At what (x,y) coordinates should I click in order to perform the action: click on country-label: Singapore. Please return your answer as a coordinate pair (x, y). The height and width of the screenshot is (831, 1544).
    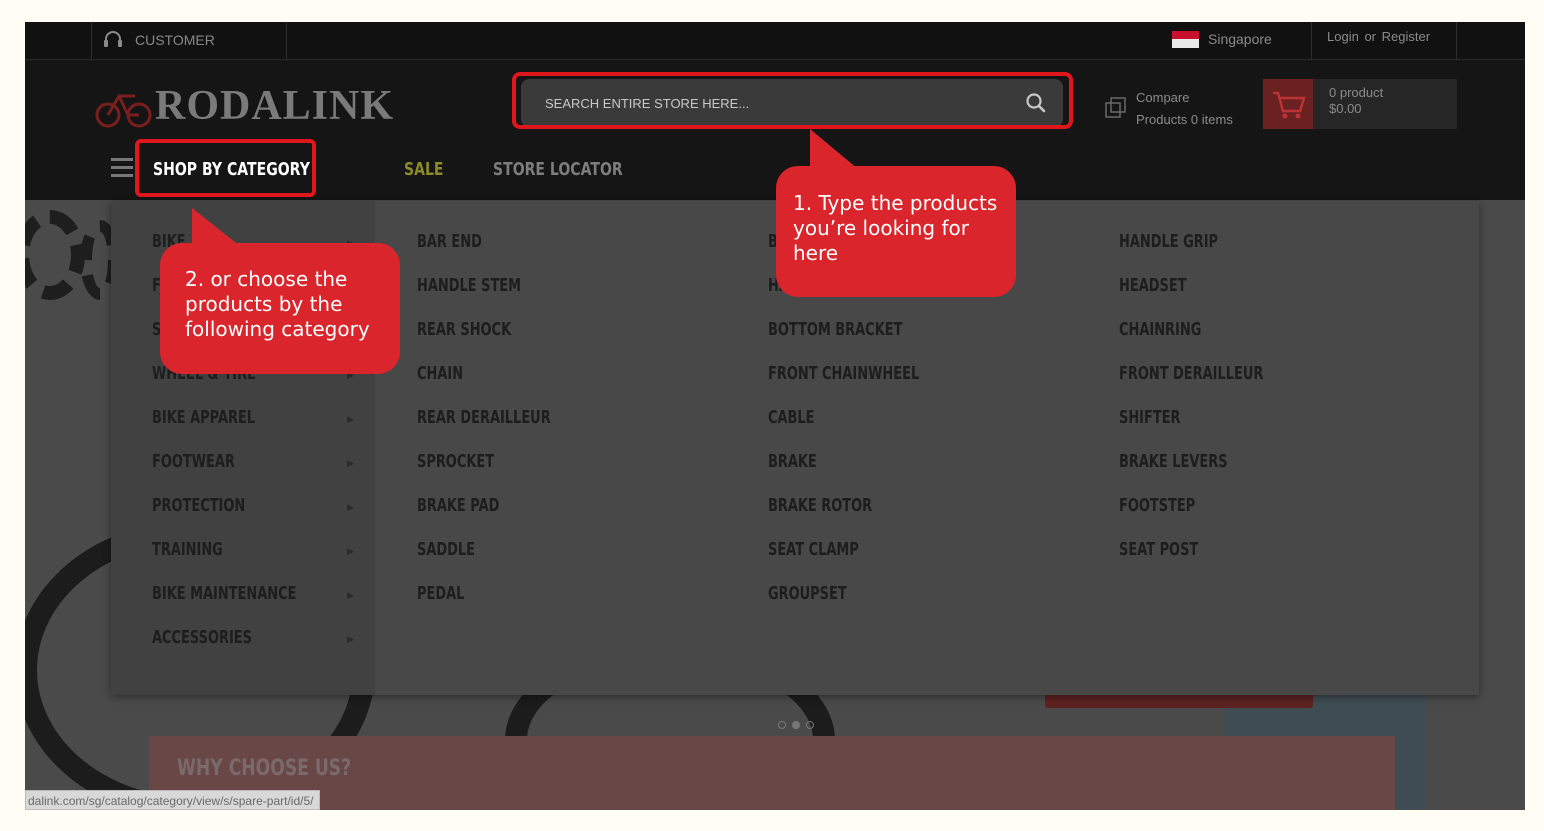
    Looking at the image, I should click on (1240, 39).